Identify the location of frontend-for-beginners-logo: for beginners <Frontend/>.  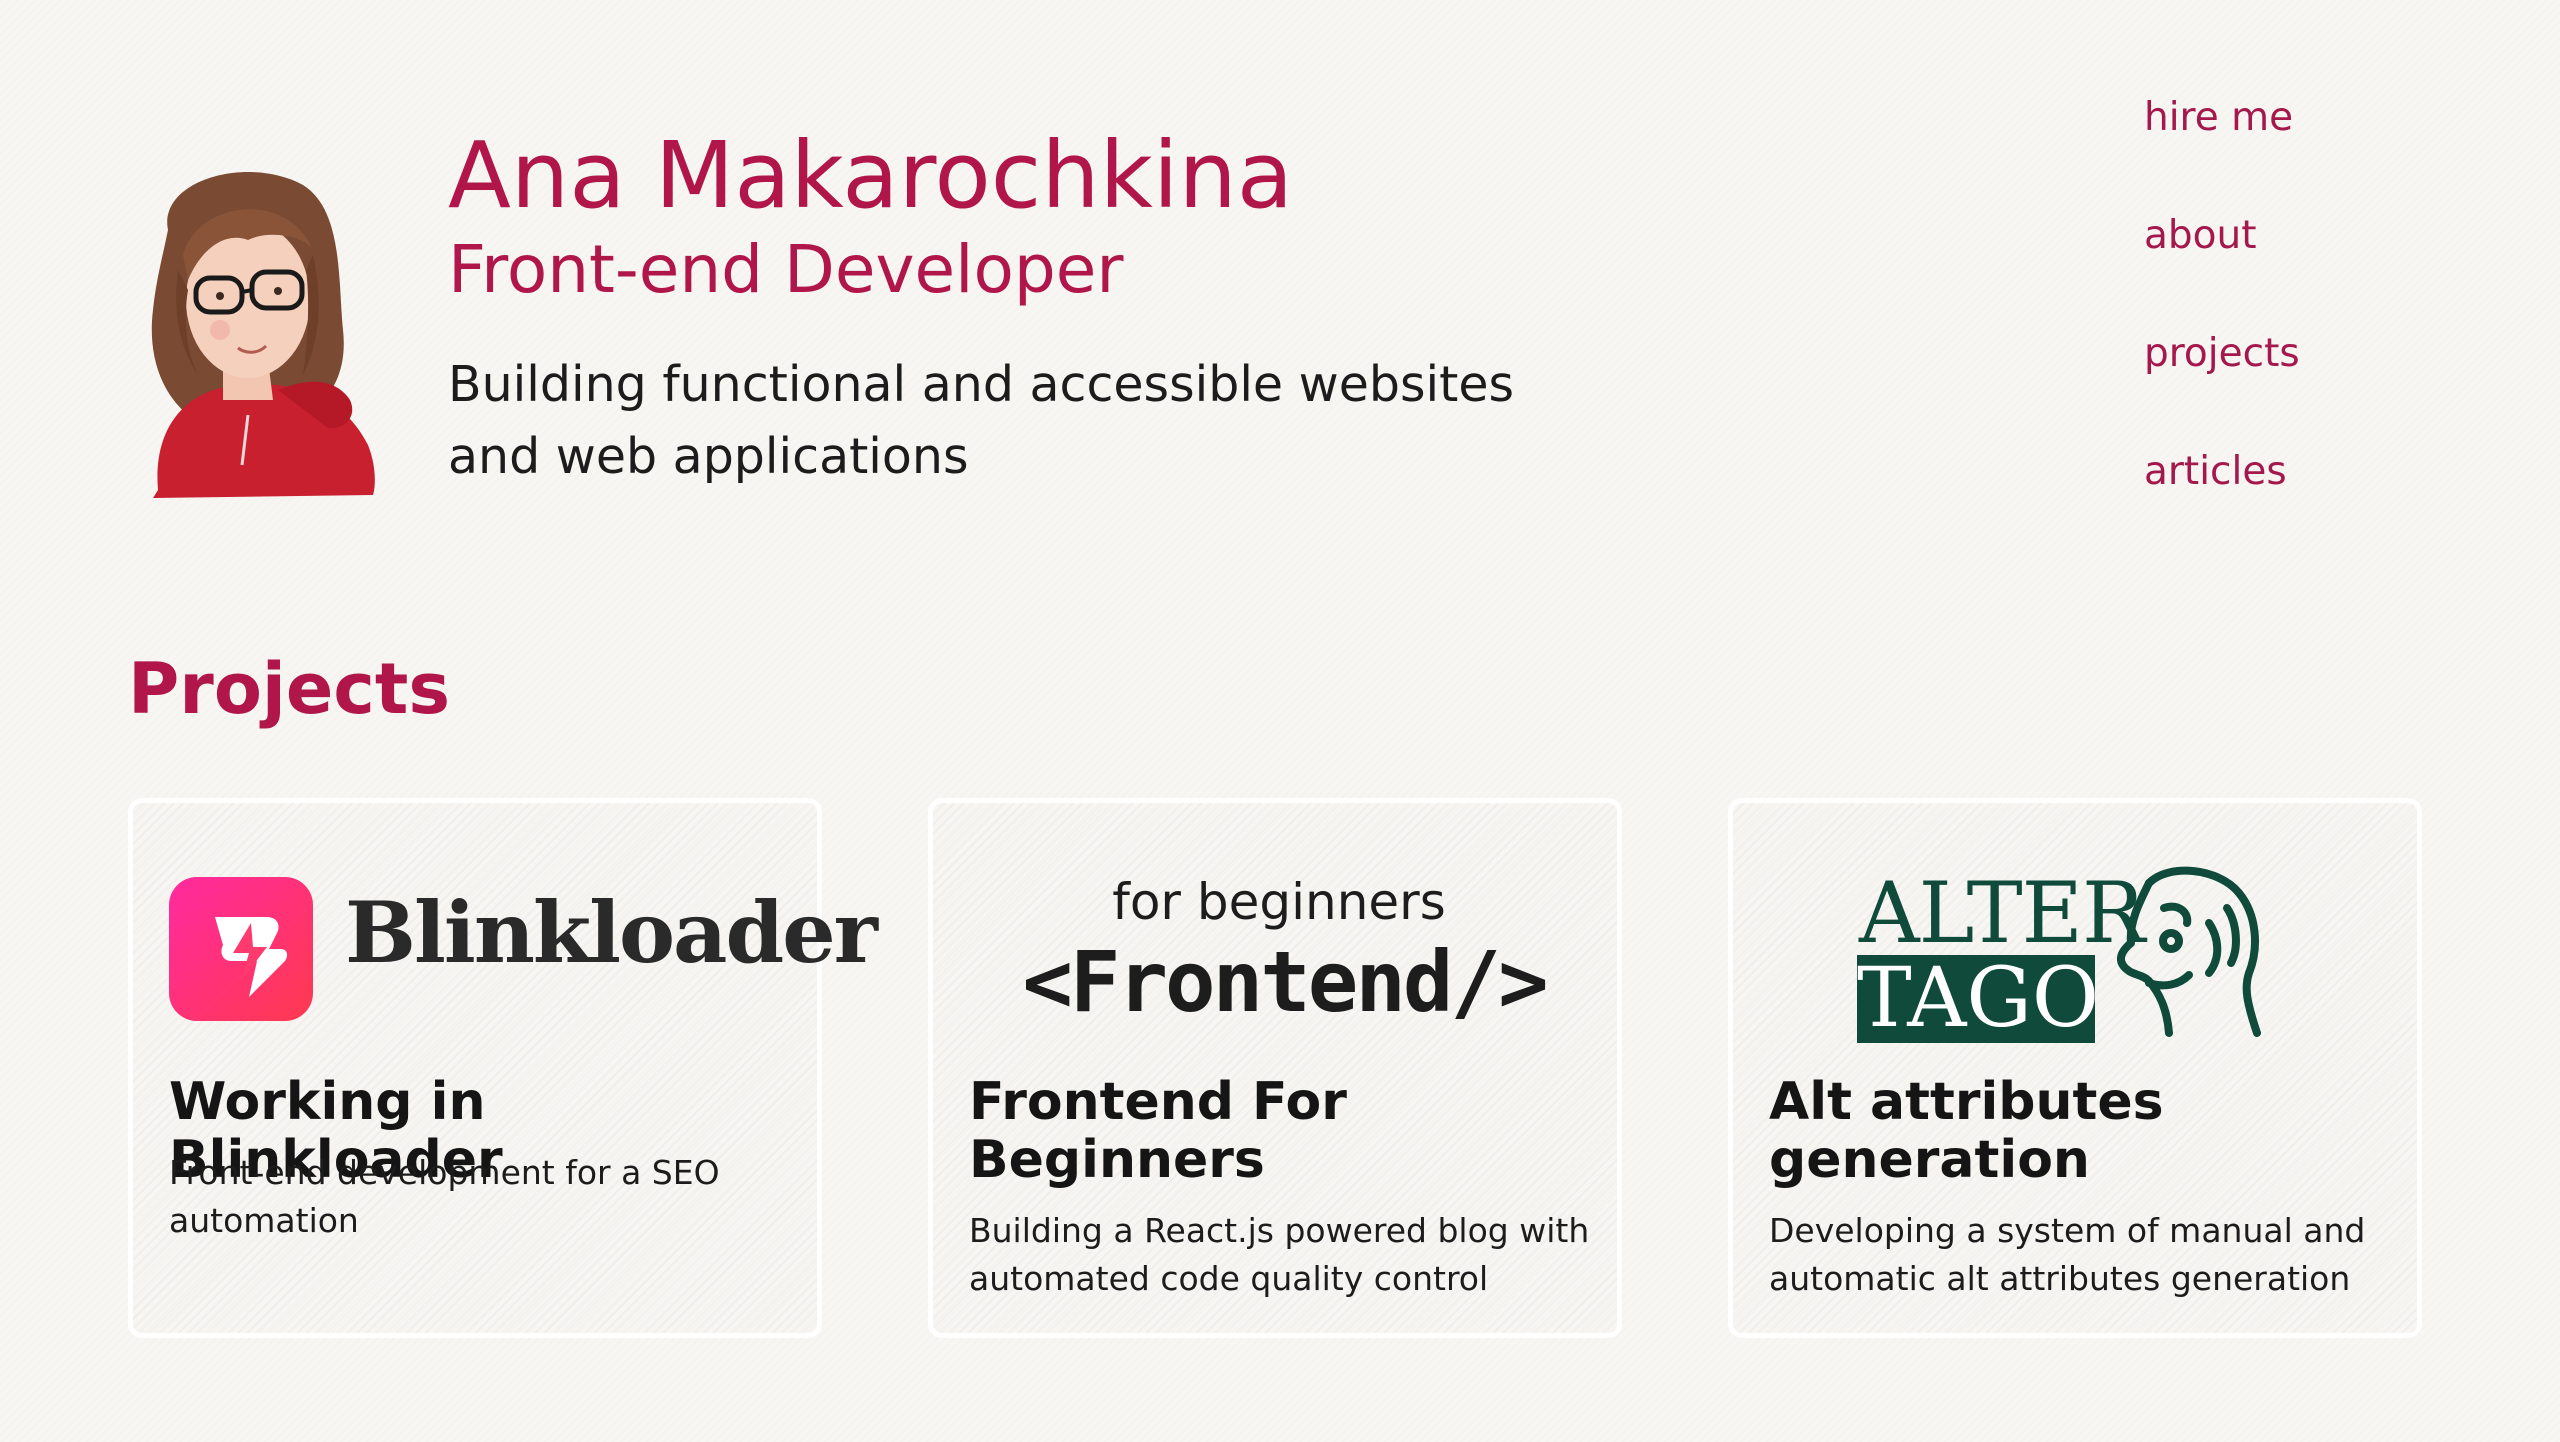
(1279, 953).